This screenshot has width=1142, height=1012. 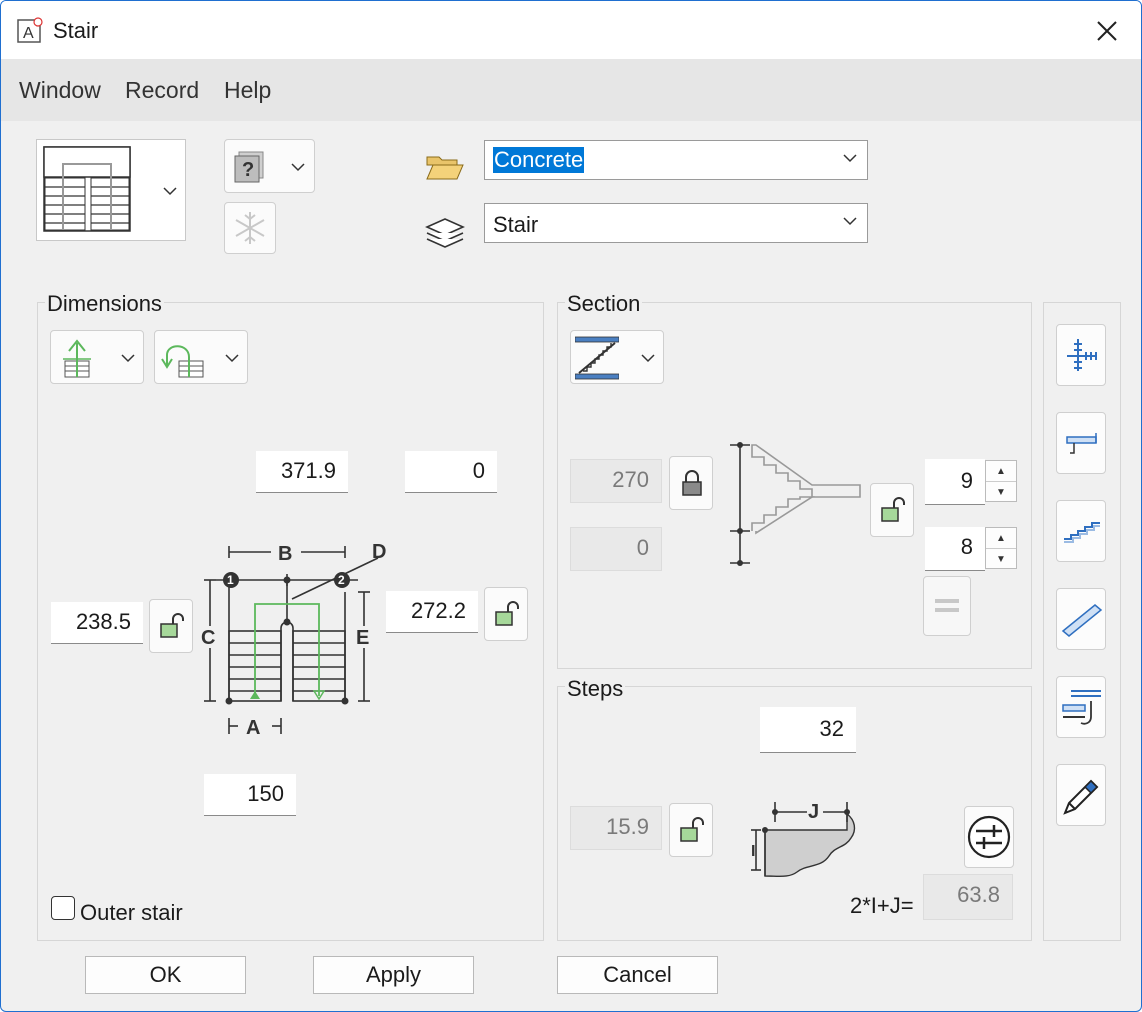 I want to click on dimension-c-lock-button, so click(x=171, y=626).